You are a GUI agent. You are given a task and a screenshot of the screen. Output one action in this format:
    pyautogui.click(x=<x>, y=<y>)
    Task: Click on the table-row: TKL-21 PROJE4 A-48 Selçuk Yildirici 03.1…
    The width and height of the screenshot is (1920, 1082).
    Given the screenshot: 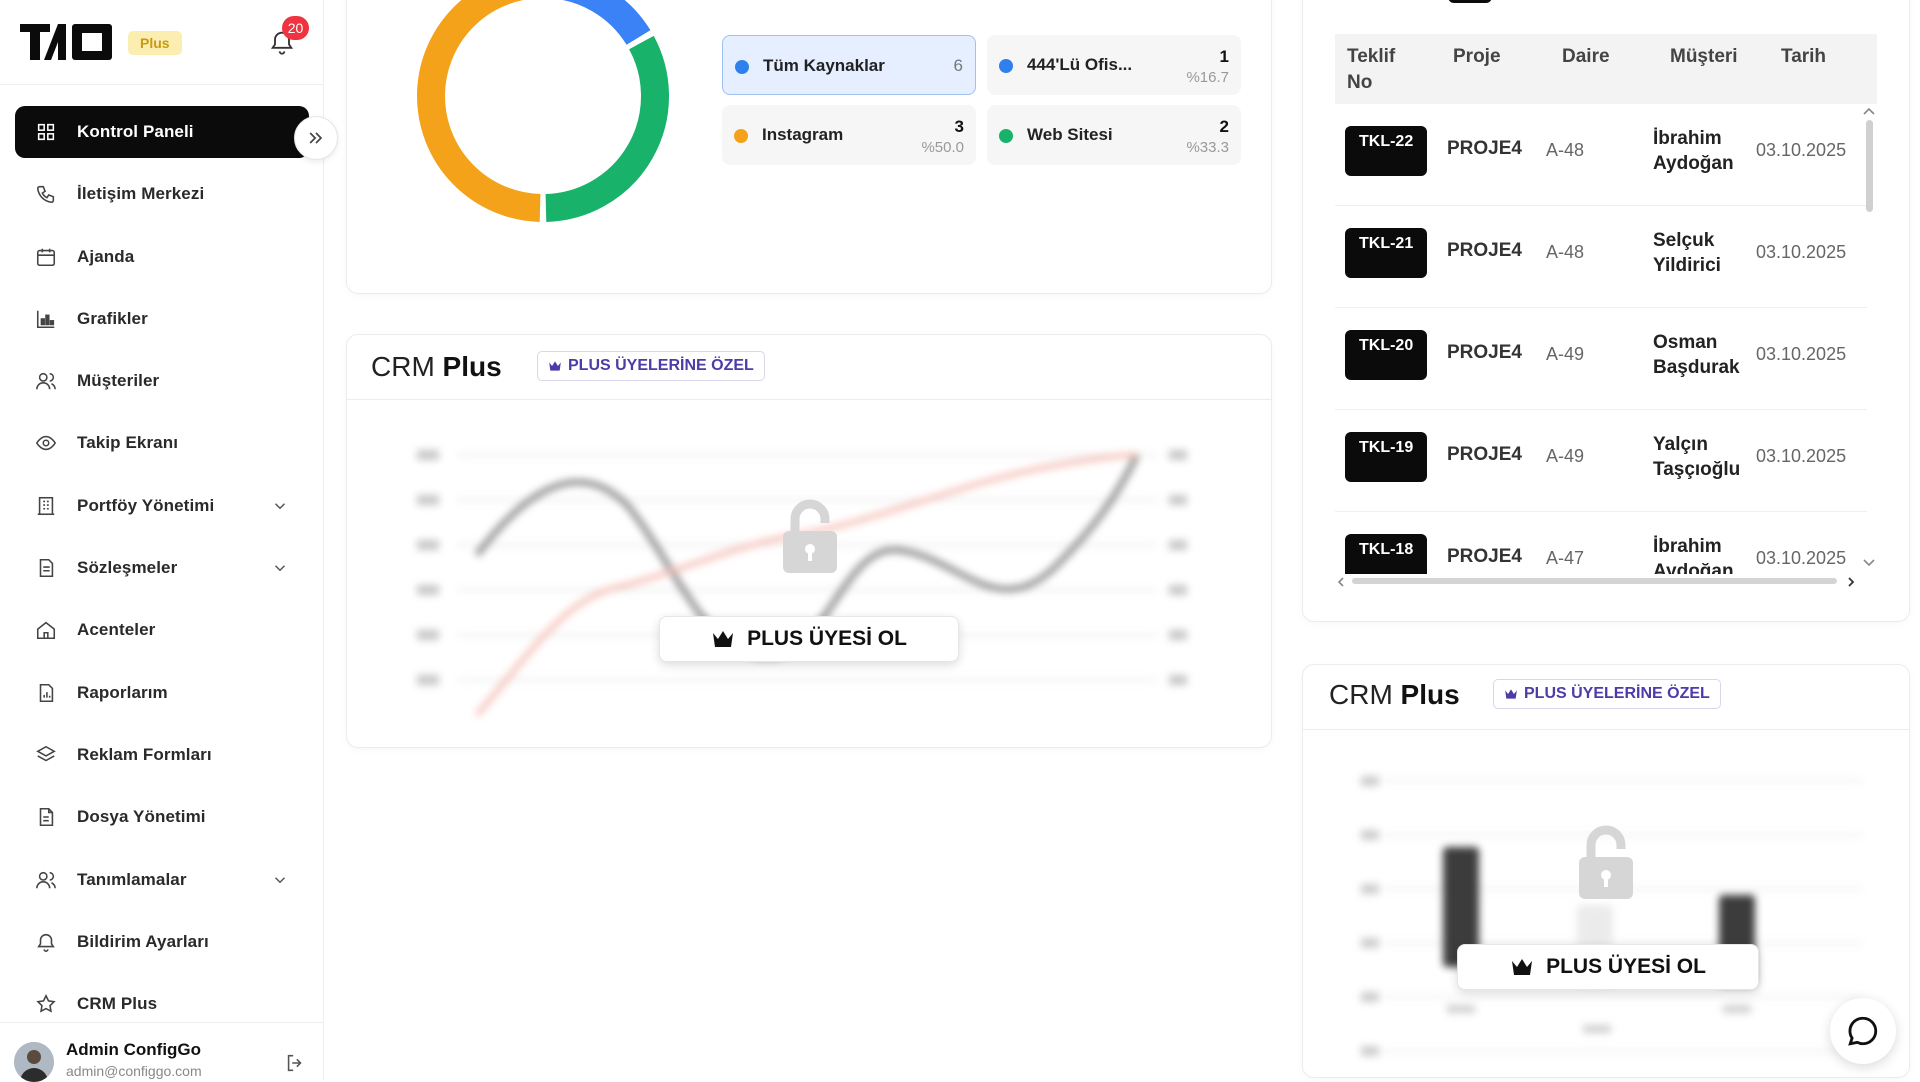 What is the action you would take?
    pyautogui.click(x=1601, y=257)
    